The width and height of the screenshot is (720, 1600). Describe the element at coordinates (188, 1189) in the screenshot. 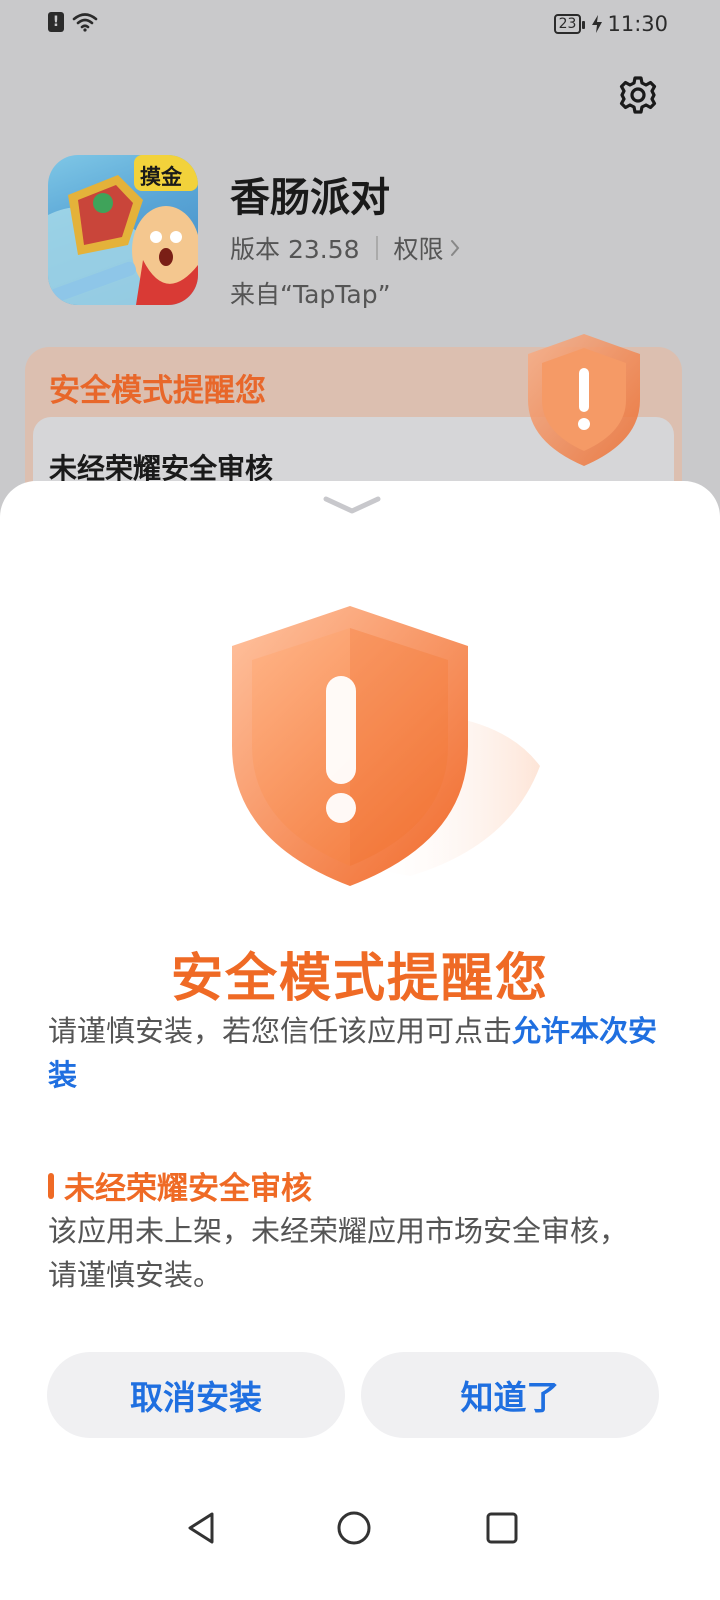

I see `warning-title: 未经荣耀安全审核` at that location.